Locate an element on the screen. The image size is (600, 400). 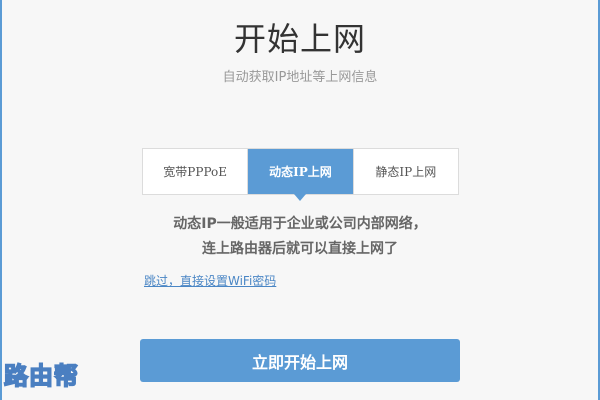
watermark-logo: 路由帮 is located at coordinates (41, 376).